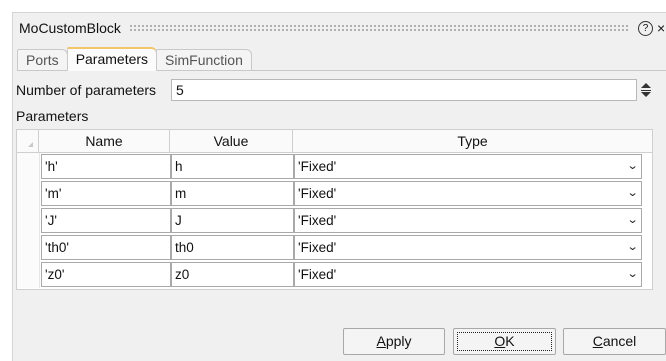 Image resolution: width=666 pixels, height=361 pixels. I want to click on value-cell: m, so click(232, 193).